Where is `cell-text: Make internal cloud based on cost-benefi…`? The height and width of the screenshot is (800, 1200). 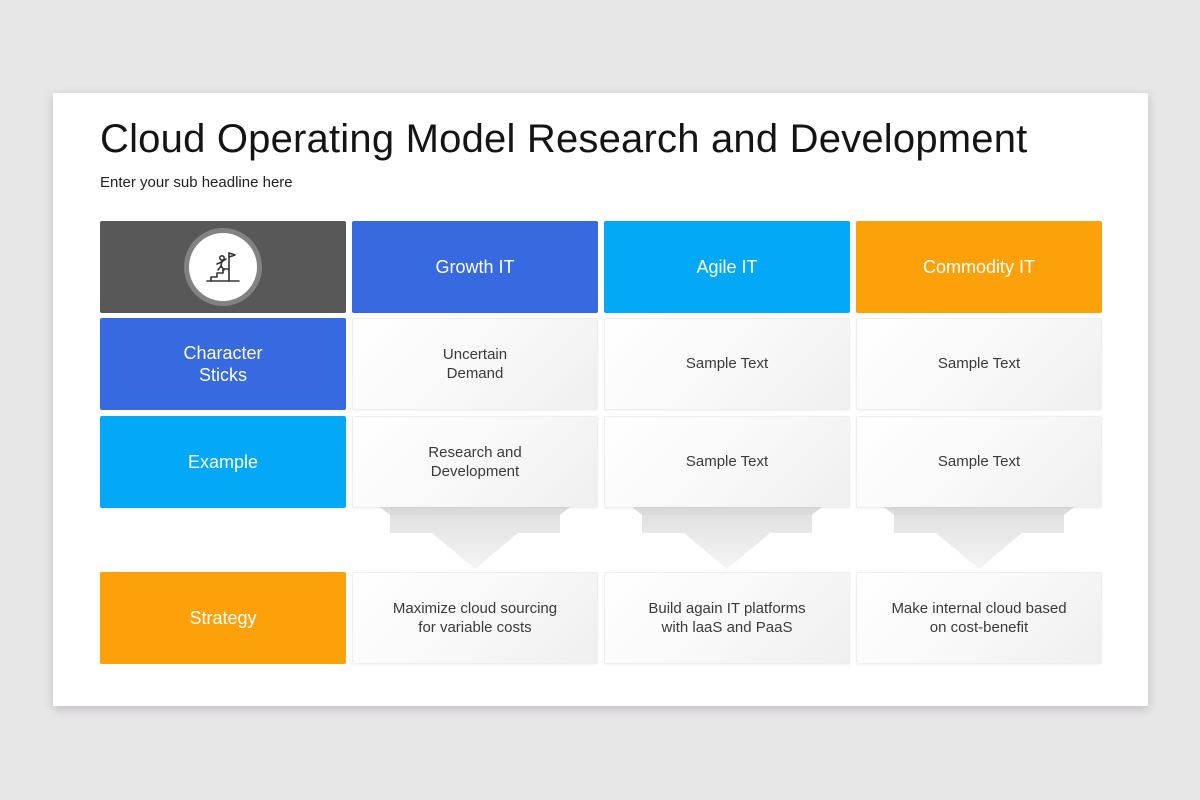
cell-text: Make internal cloud based on cost-benefi… is located at coordinates (979, 618).